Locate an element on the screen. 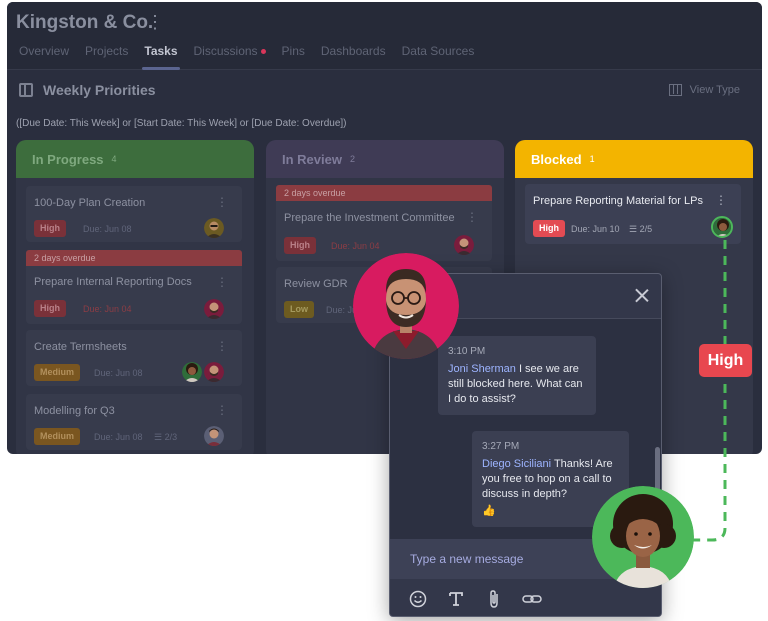 The image size is (768, 621). message-time: 3:27 PM is located at coordinates (501, 446).